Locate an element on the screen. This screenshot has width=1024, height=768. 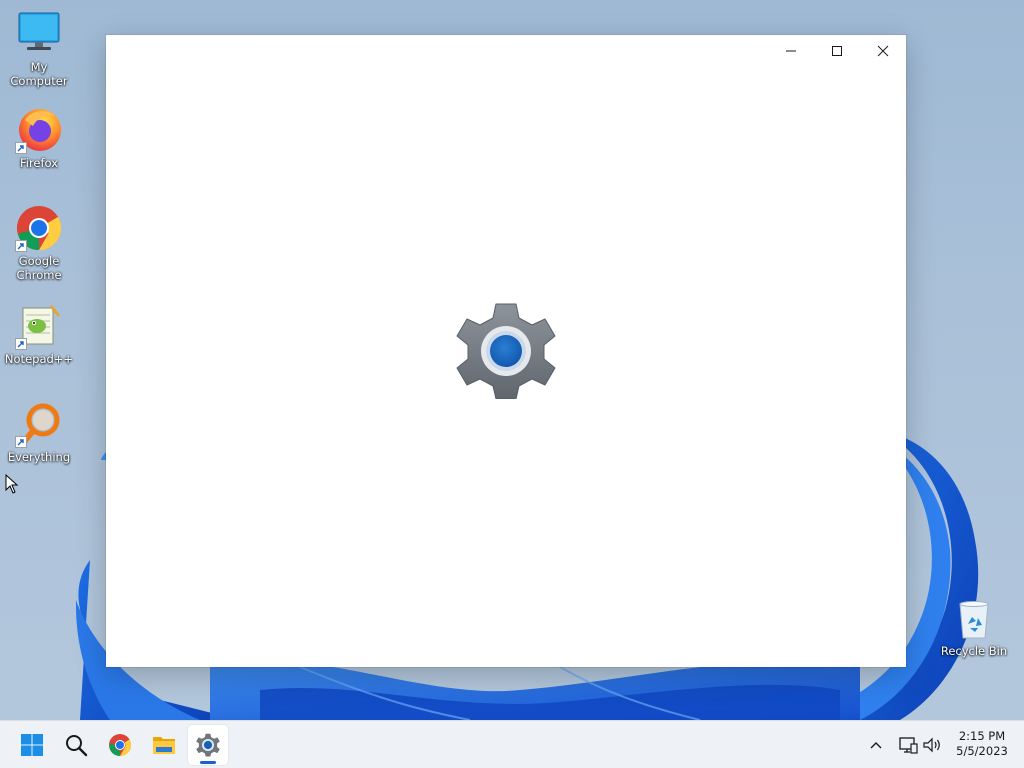
close-button is located at coordinates (883, 51).